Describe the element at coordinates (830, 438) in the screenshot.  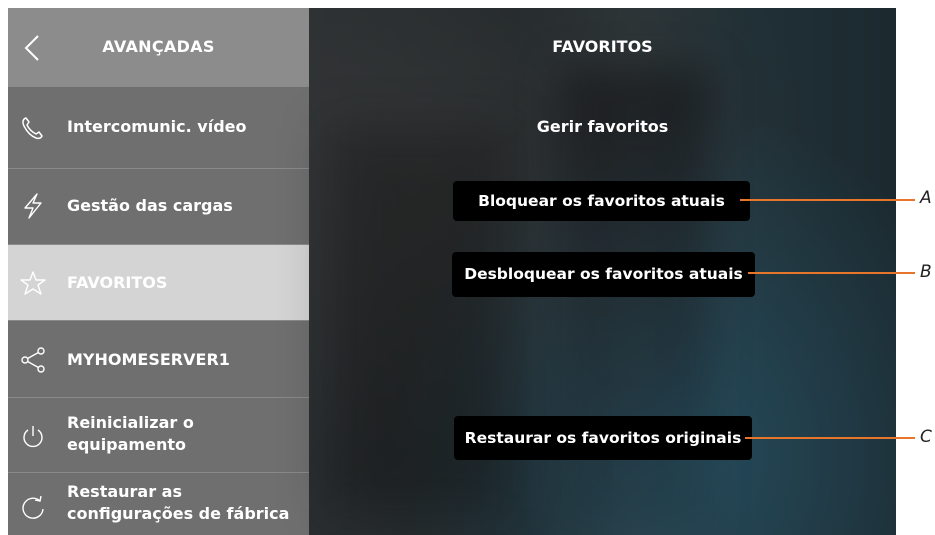
I see `callout-line-c` at that location.